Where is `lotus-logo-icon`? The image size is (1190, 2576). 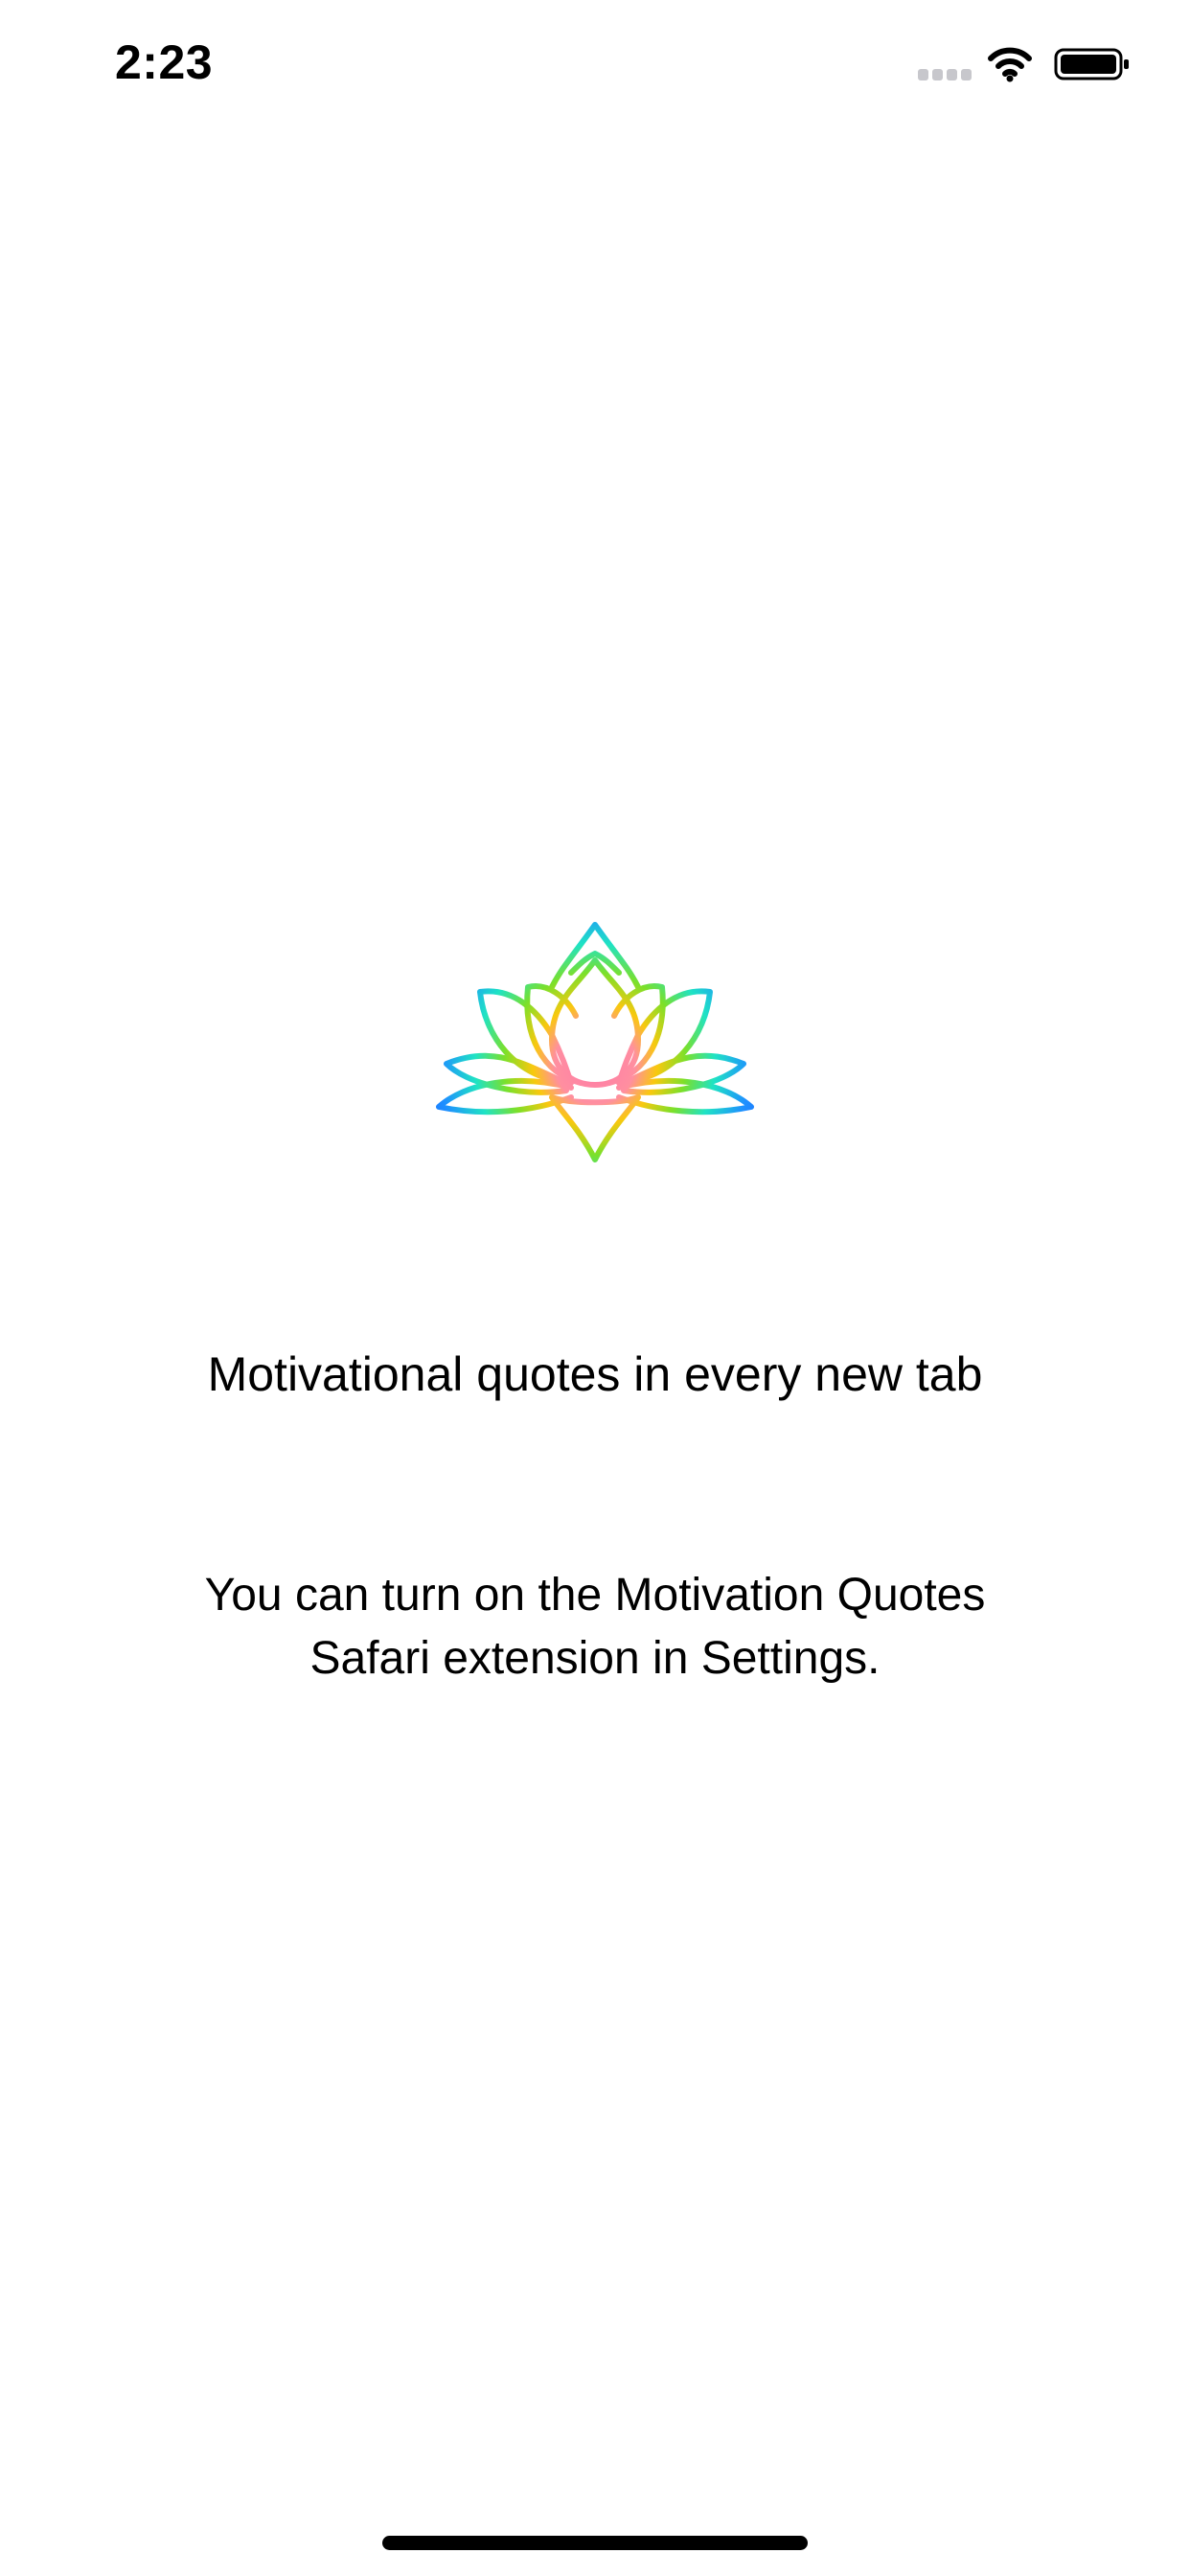 lotus-logo-icon is located at coordinates (595, 1042).